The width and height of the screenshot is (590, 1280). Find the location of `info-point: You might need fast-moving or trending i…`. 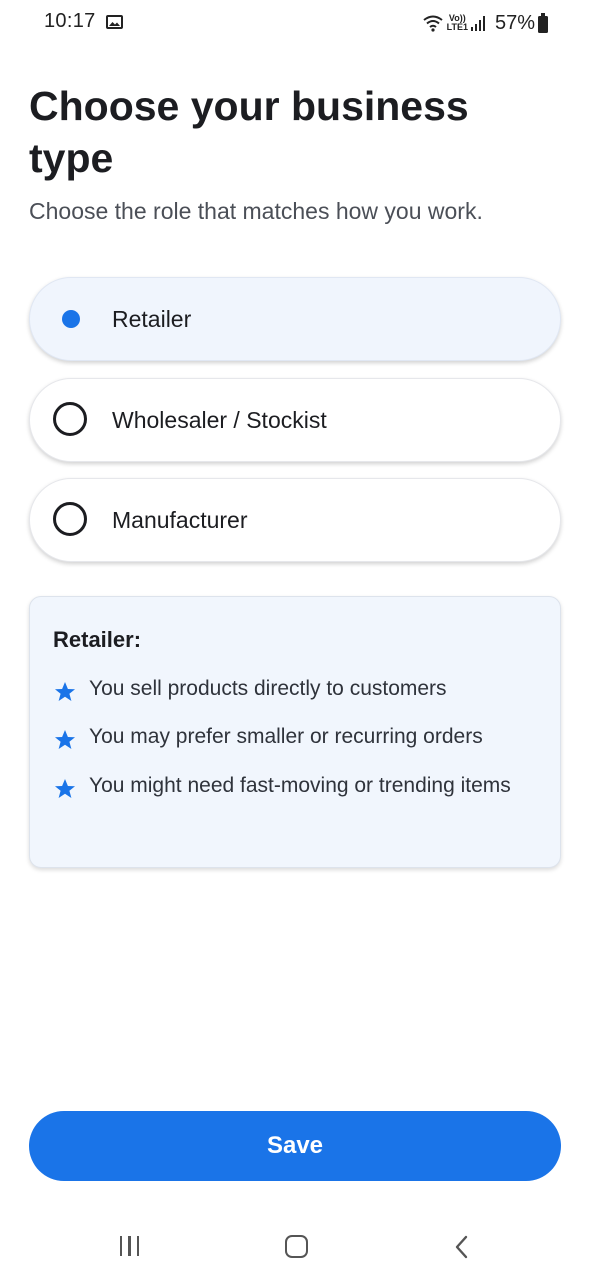

info-point: You might need fast-moving or trending i… is located at coordinates (282, 786).